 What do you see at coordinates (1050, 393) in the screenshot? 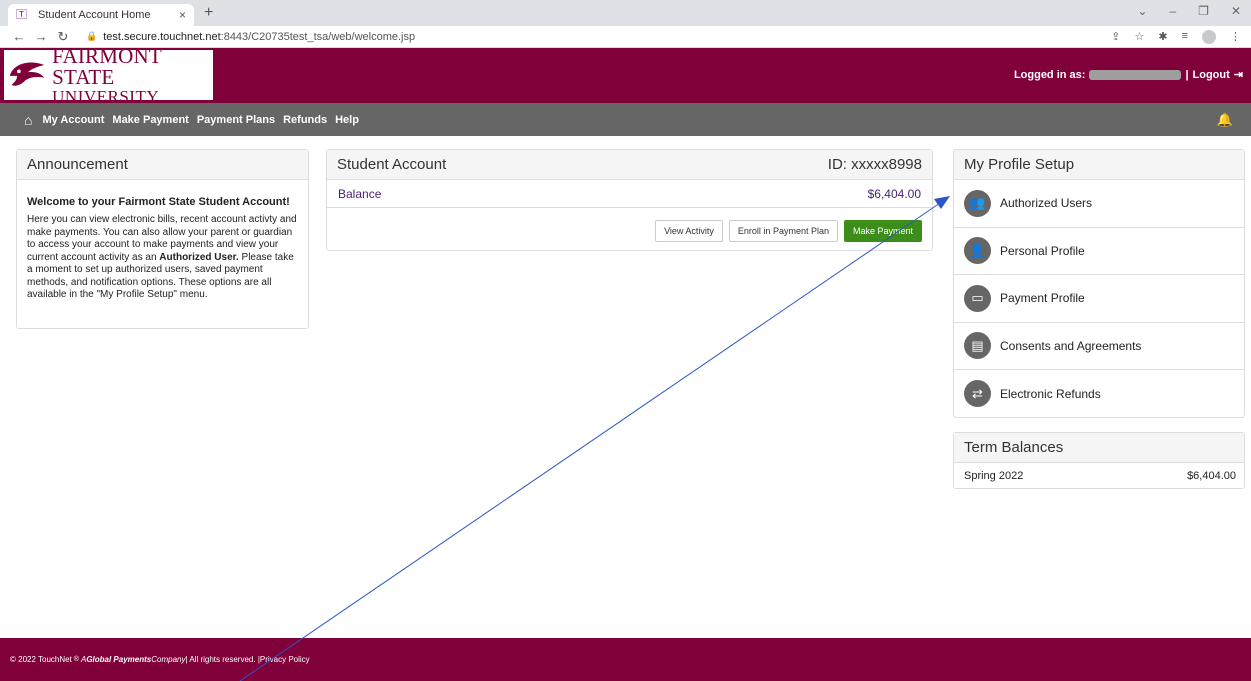
I see `profile-item-label: Electronic Refunds` at bounding box center [1050, 393].